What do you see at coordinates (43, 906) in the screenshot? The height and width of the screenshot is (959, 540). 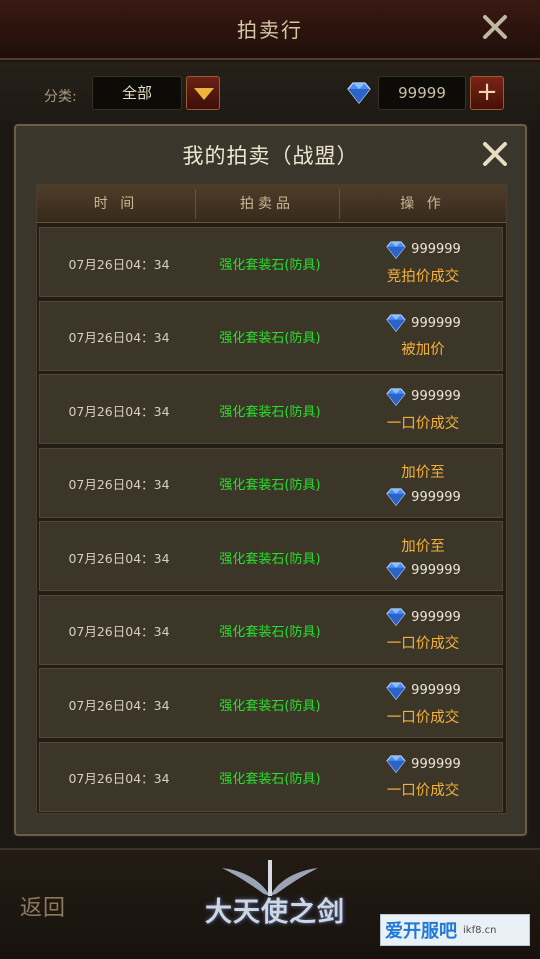 I see `back-button: 返回` at bounding box center [43, 906].